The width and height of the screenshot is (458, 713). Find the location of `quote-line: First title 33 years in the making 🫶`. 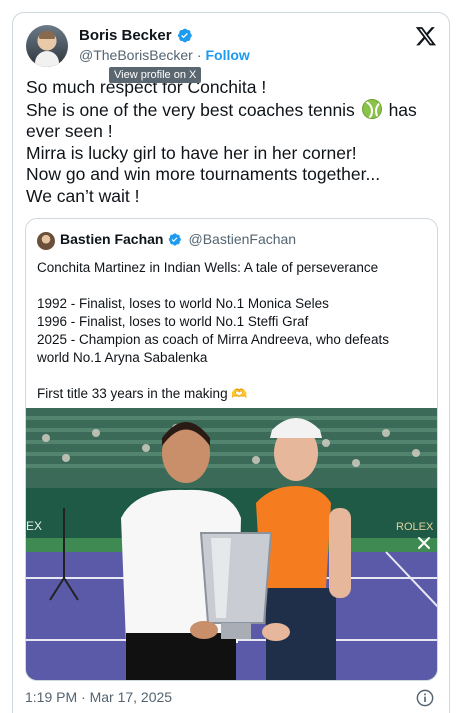

quote-line: First title 33 years in the making 🫶 is located at coordinates (233, 394).